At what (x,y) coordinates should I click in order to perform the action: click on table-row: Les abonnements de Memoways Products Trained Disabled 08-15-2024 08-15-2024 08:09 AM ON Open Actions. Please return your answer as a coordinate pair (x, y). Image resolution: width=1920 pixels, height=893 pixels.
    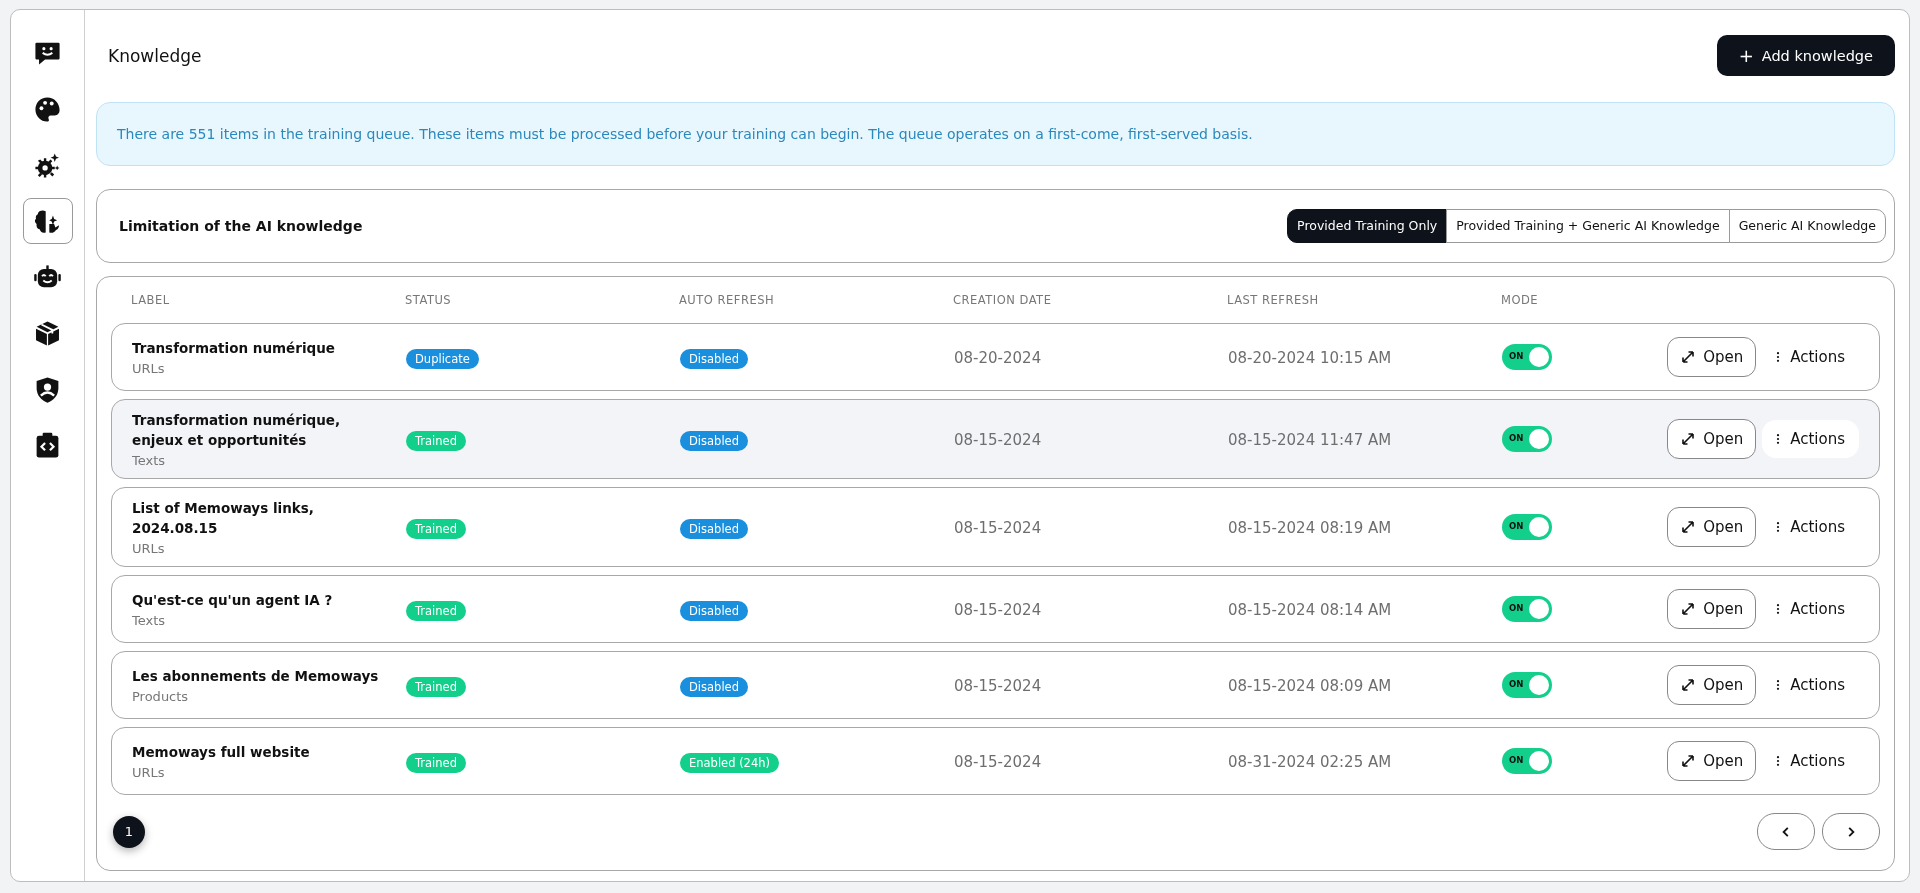
    Looking at the image, I should click on (995, 685).